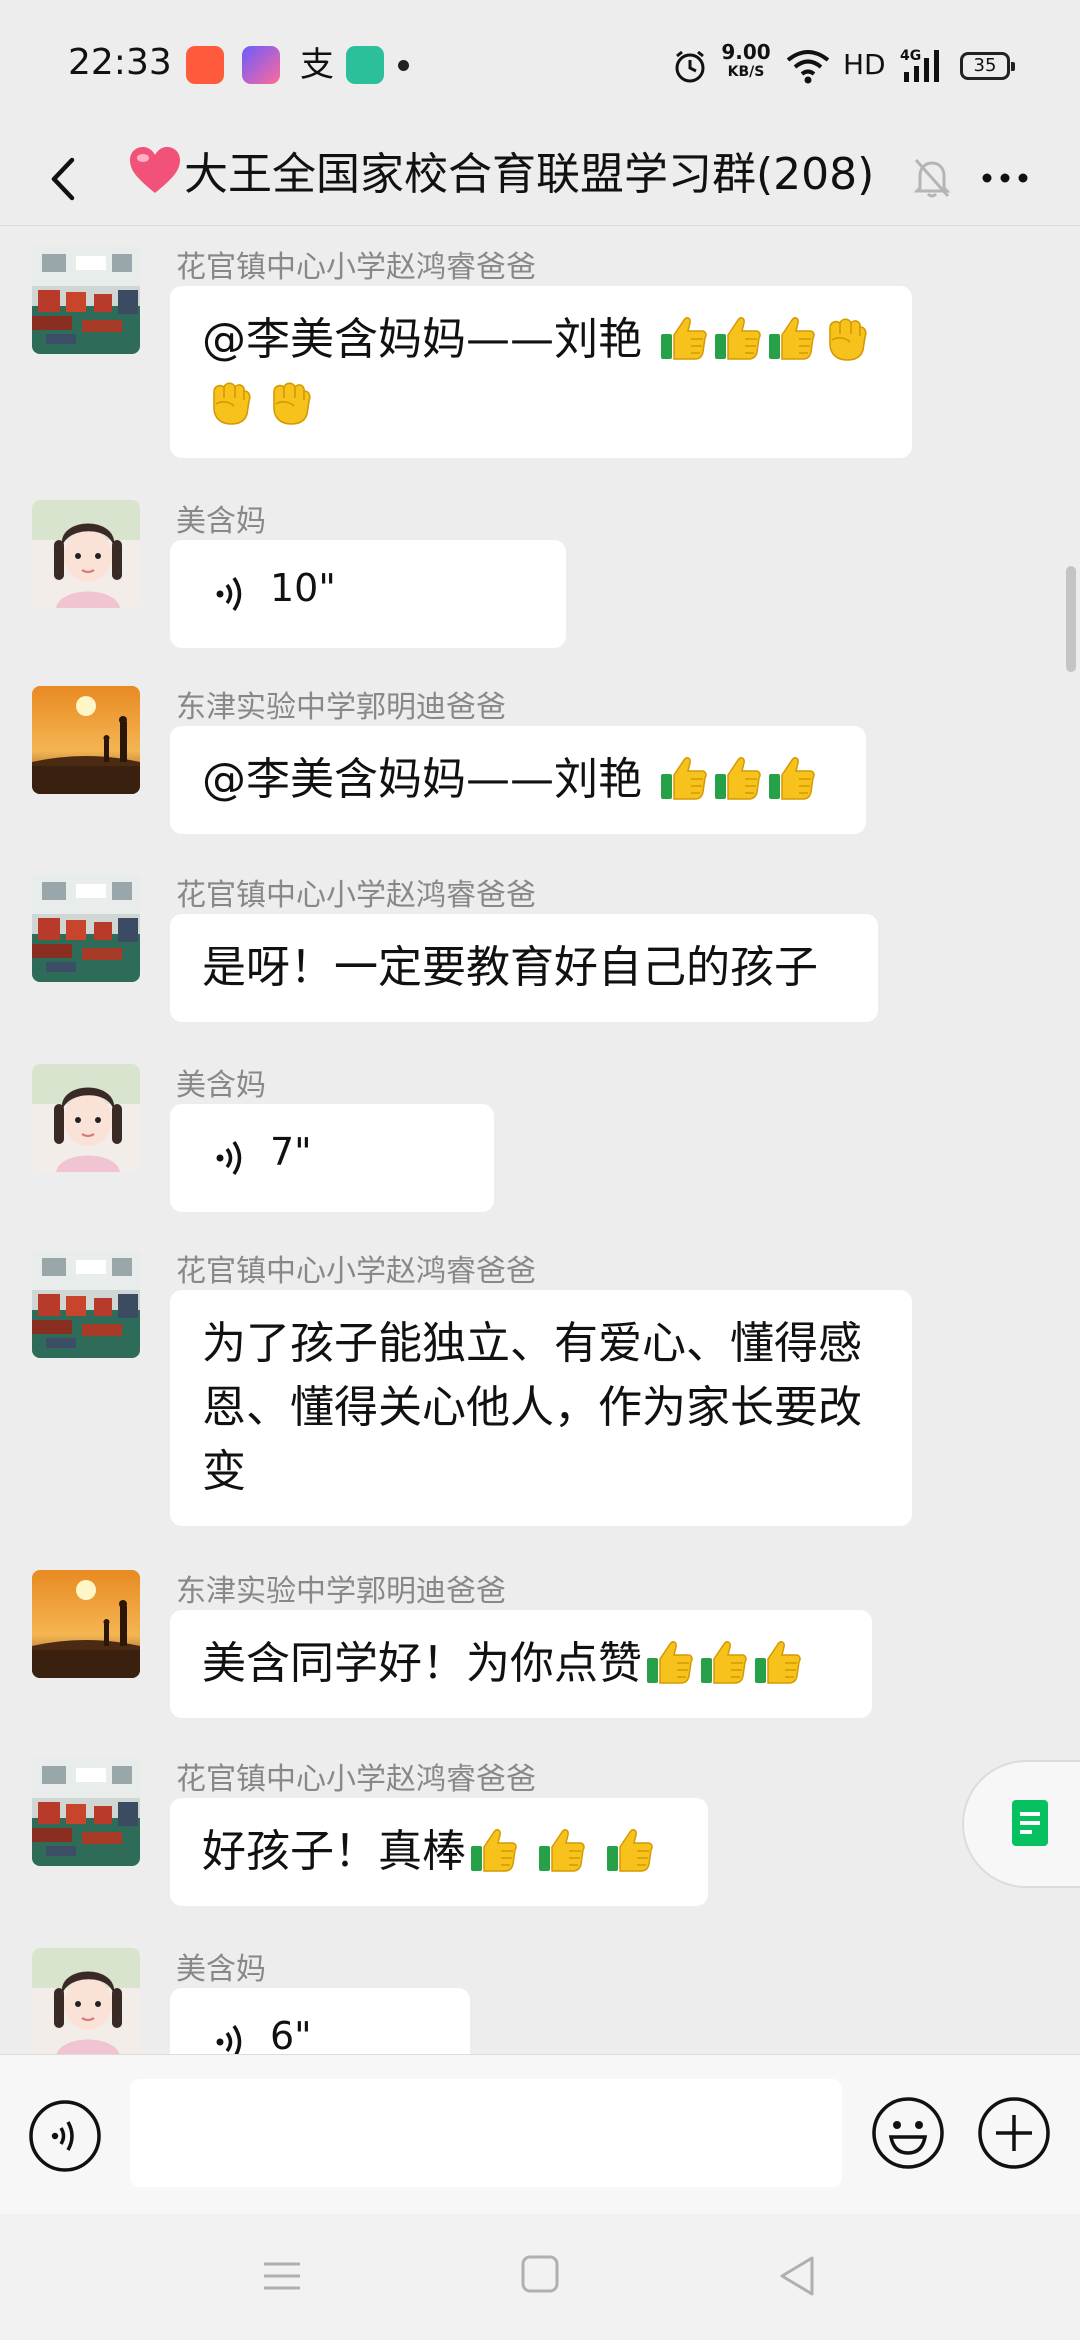  What do you see at coordinates (368, 594) in the screenshot?
I see `voice-message: 10"` at bounding box center [368, 594].